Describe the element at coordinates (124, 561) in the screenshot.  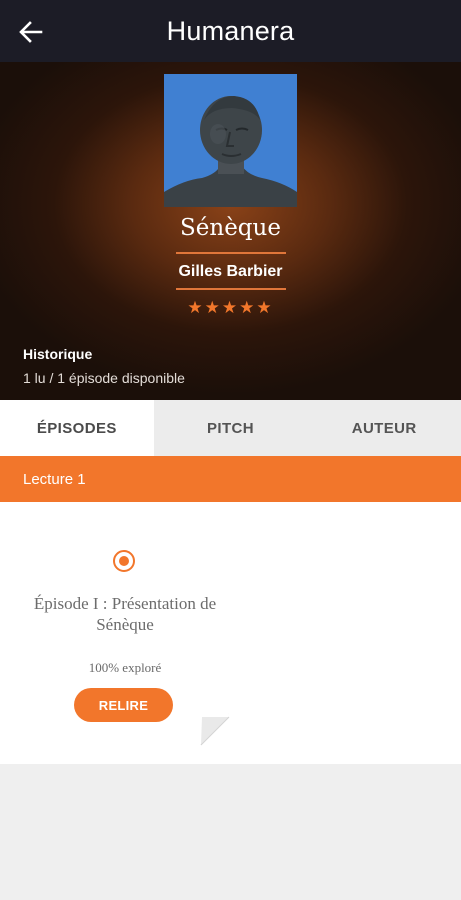
I see `episode-status-icon` at that location.